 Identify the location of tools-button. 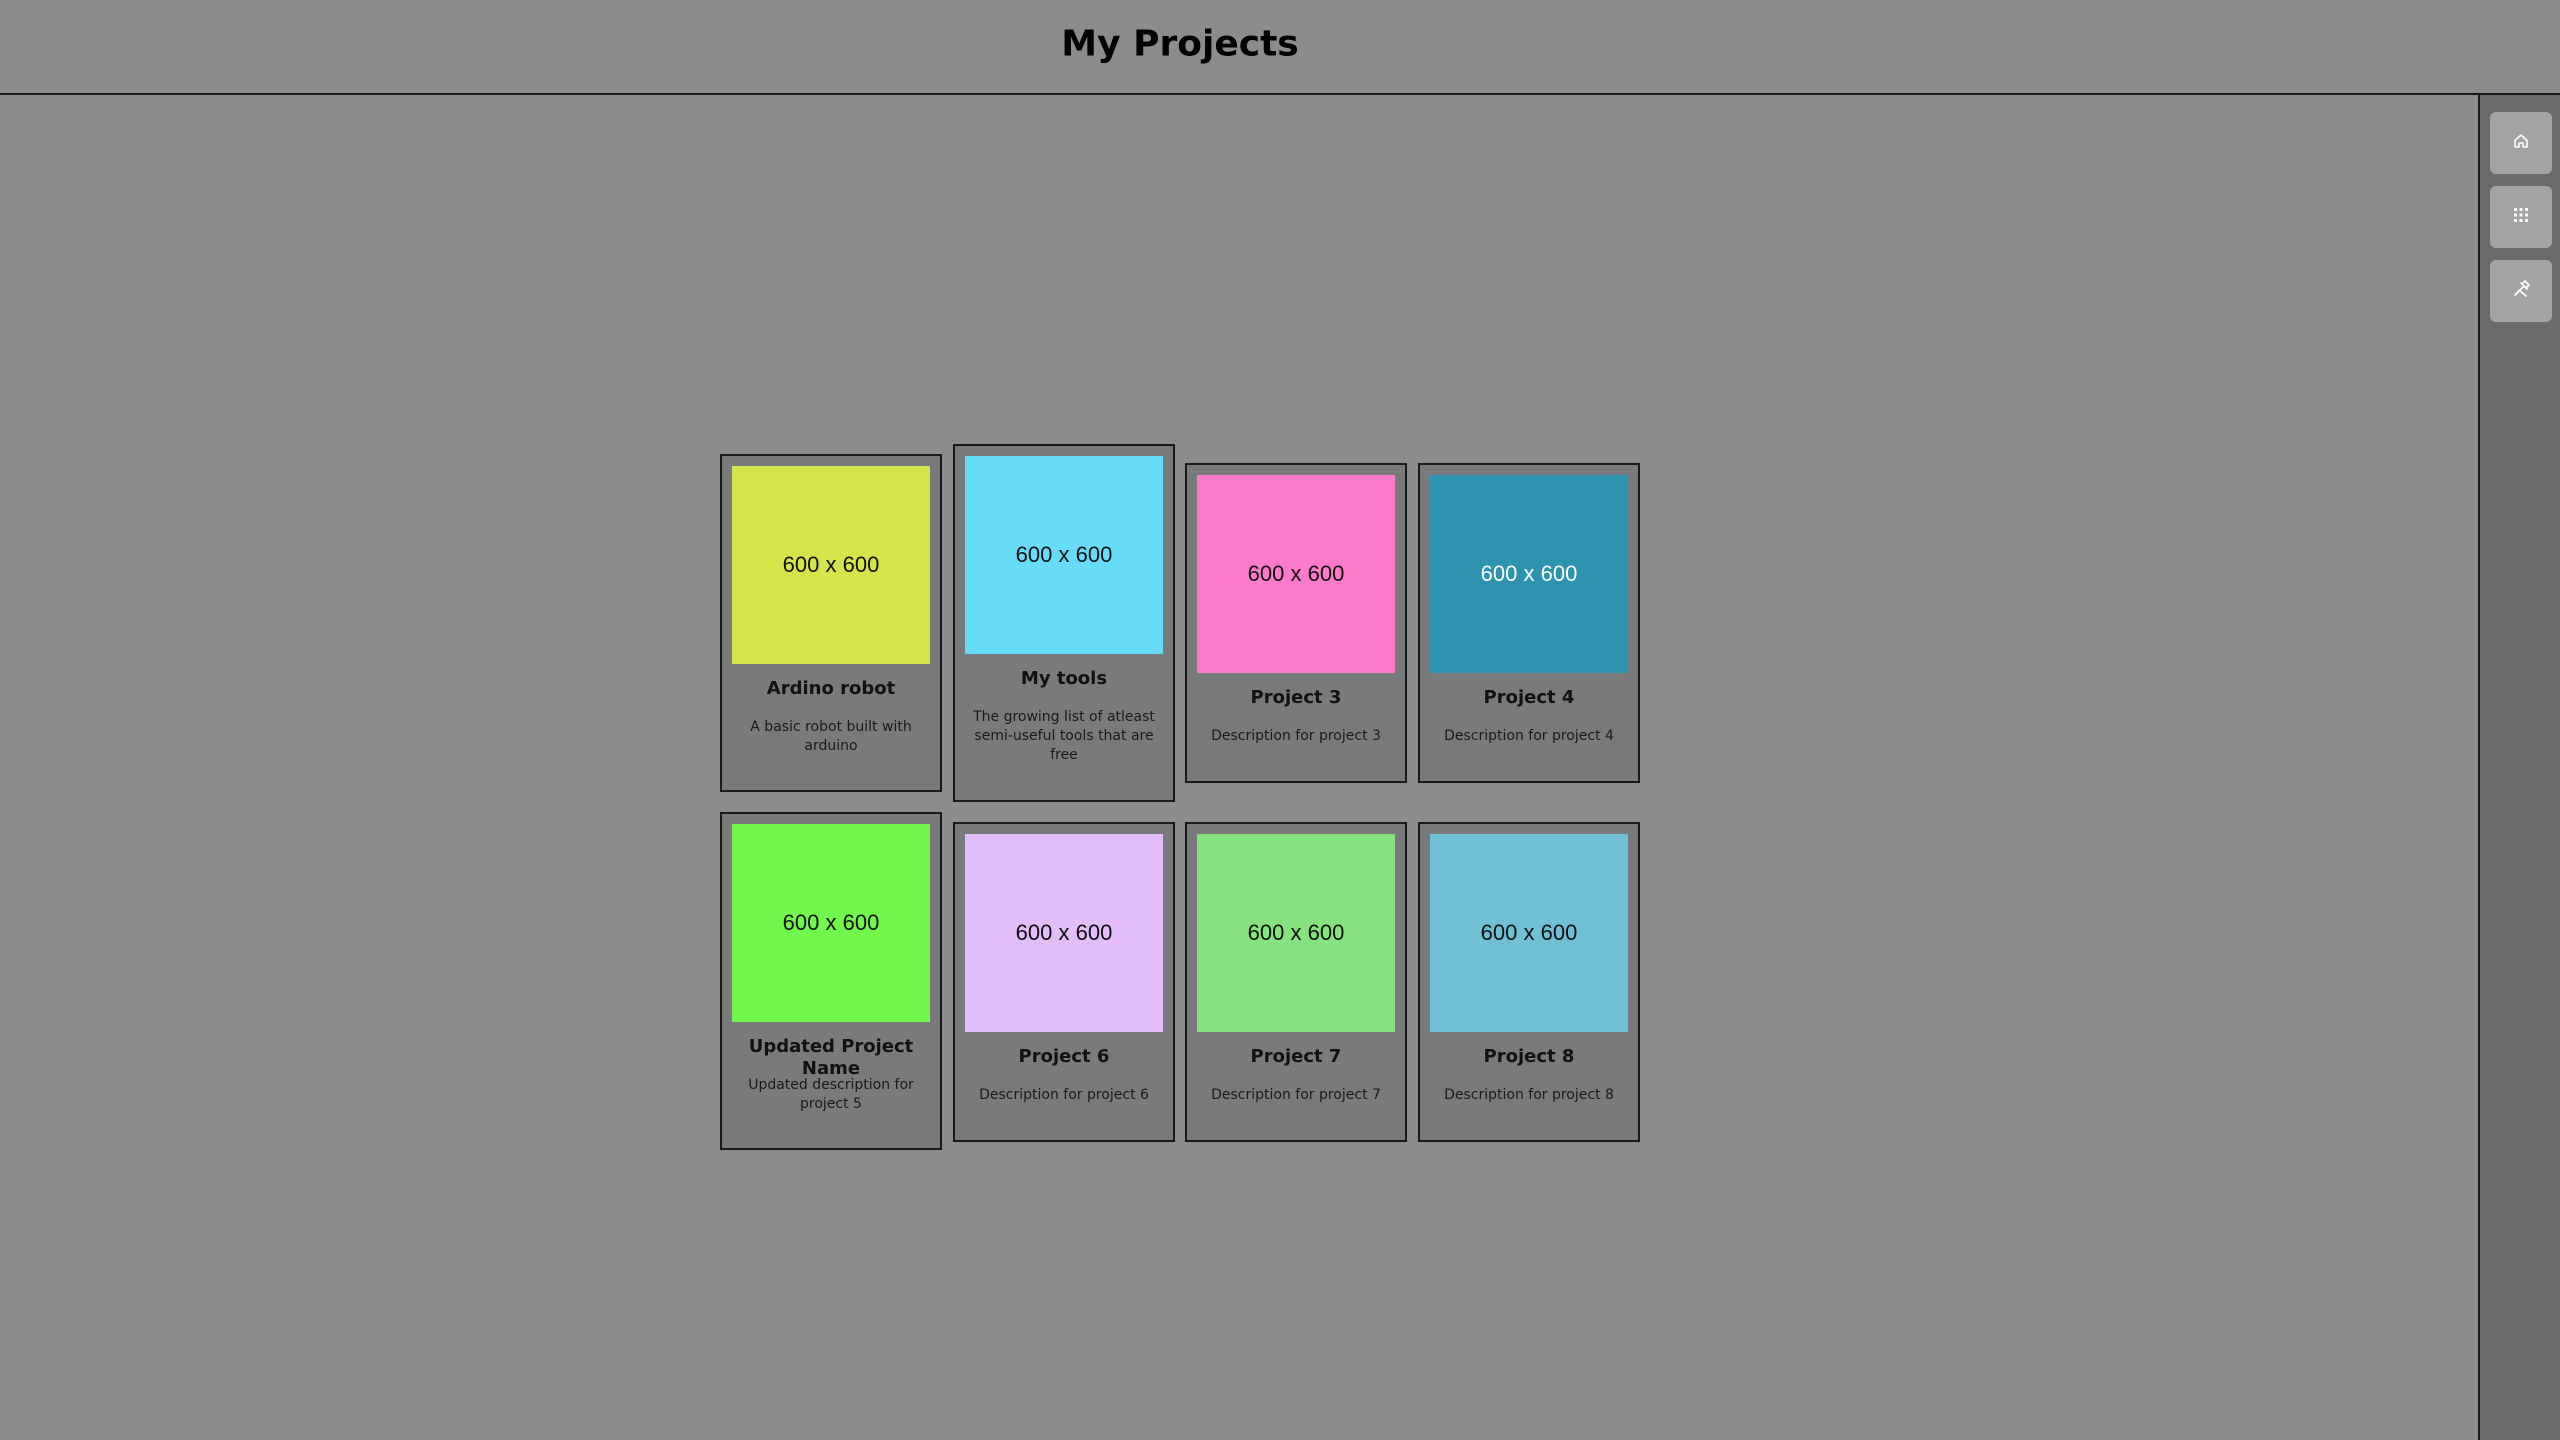
(2521, 291).